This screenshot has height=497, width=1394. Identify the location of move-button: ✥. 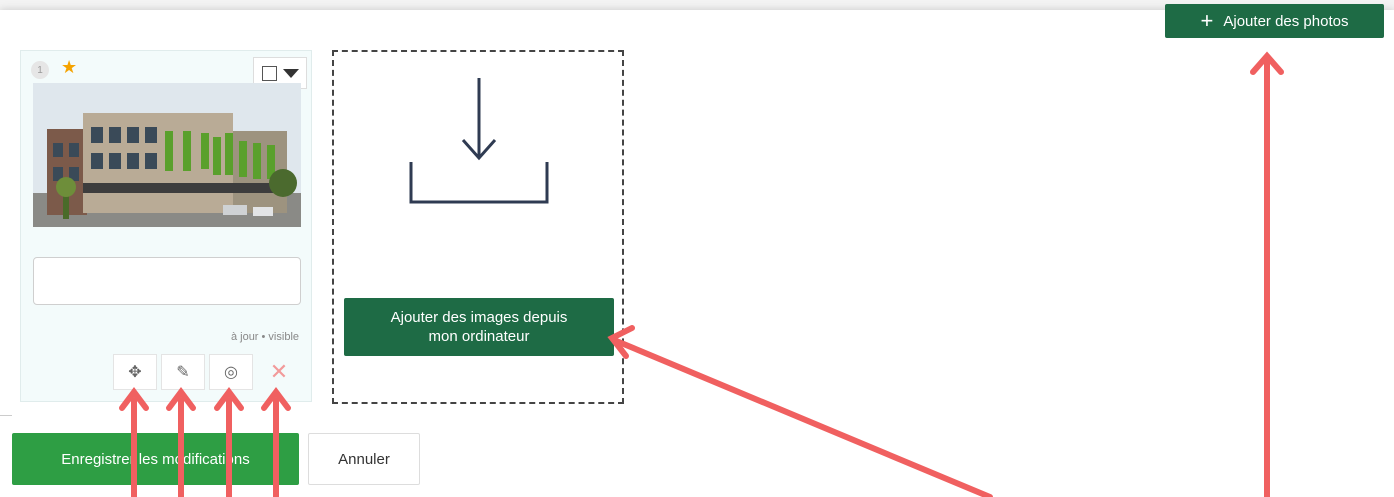
(135, 372).